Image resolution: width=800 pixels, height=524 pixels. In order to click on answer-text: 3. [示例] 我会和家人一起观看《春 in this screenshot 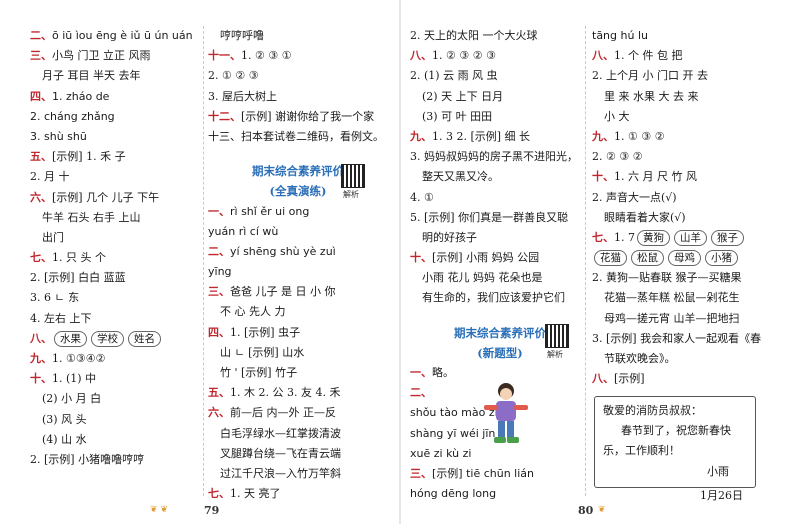, I will do `click(677, 338)`.